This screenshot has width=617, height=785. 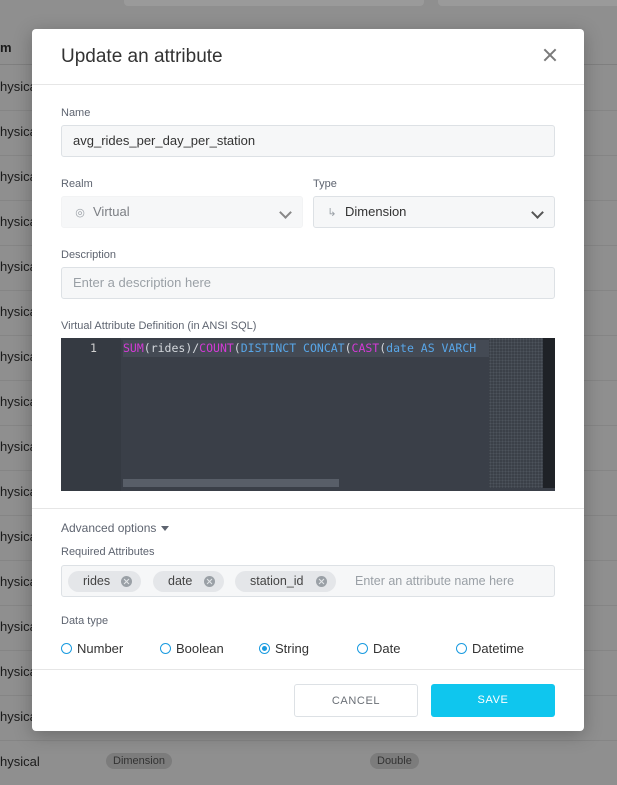 I want to click on type-select: ↳ Dimension, so click(x=434, y=212).